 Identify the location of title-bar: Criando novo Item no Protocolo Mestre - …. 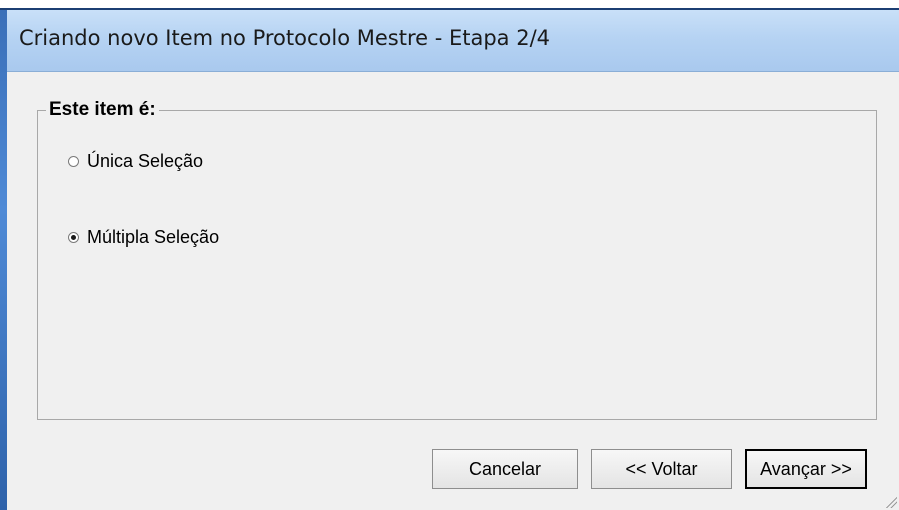
(453, 41).